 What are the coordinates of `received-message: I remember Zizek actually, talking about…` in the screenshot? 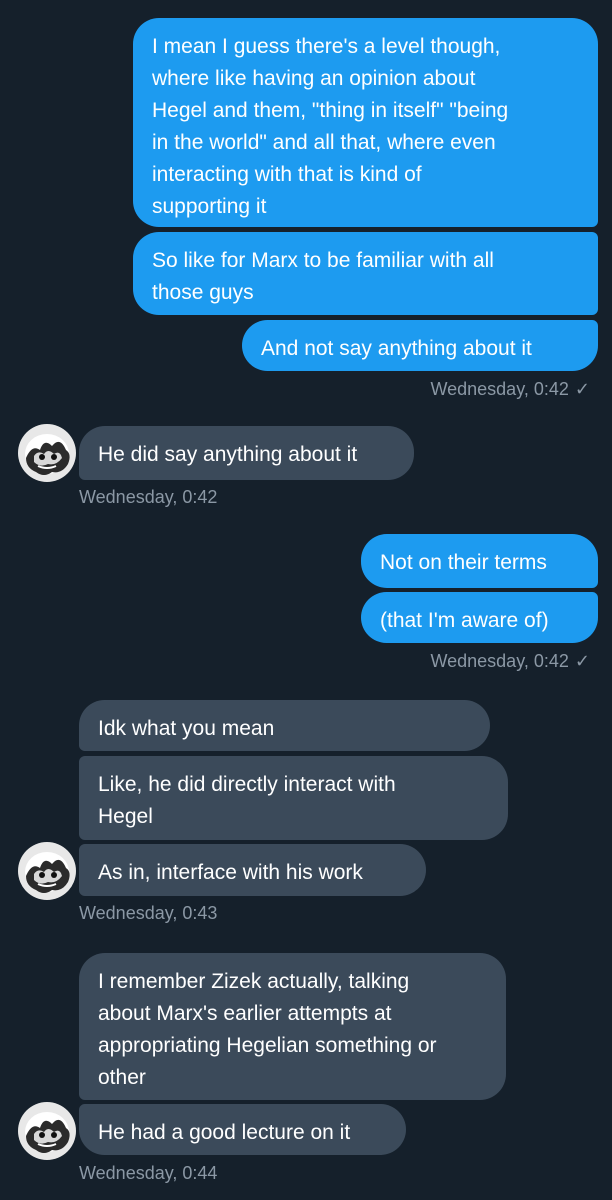 It's located at (292, 1026).